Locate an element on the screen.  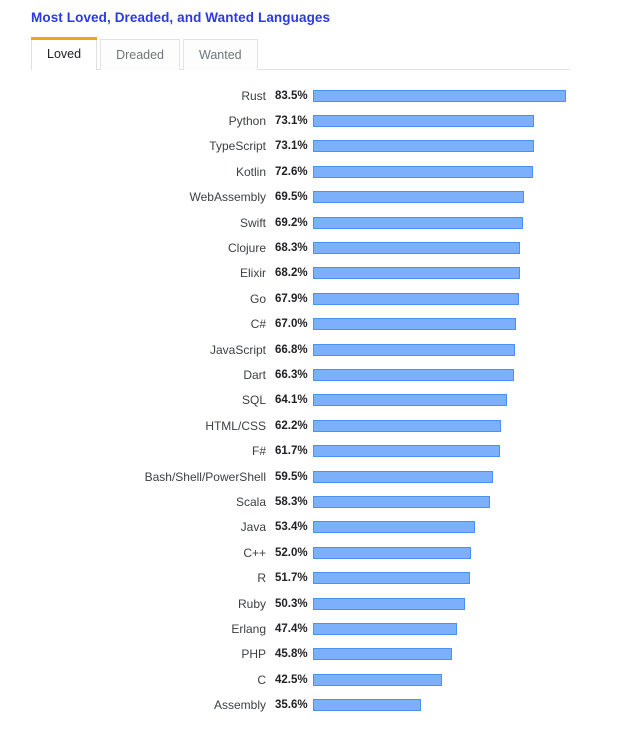
bar-category-label: Java is located at coordinates (253, 527).